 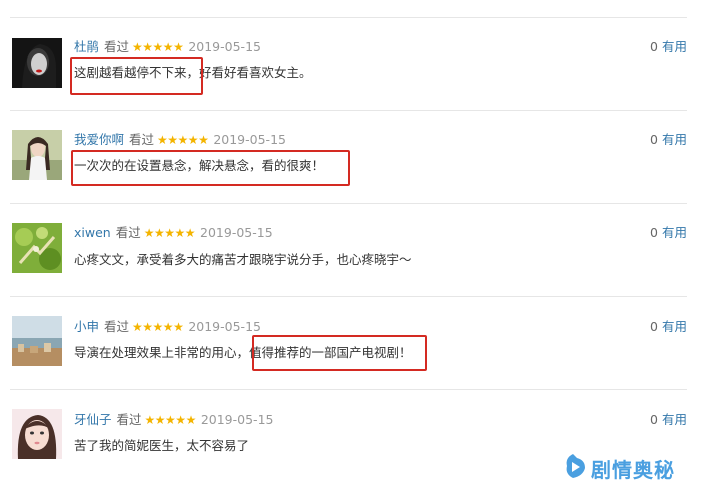 I want to click on play-logo-icon, so click(x=575, y=468).